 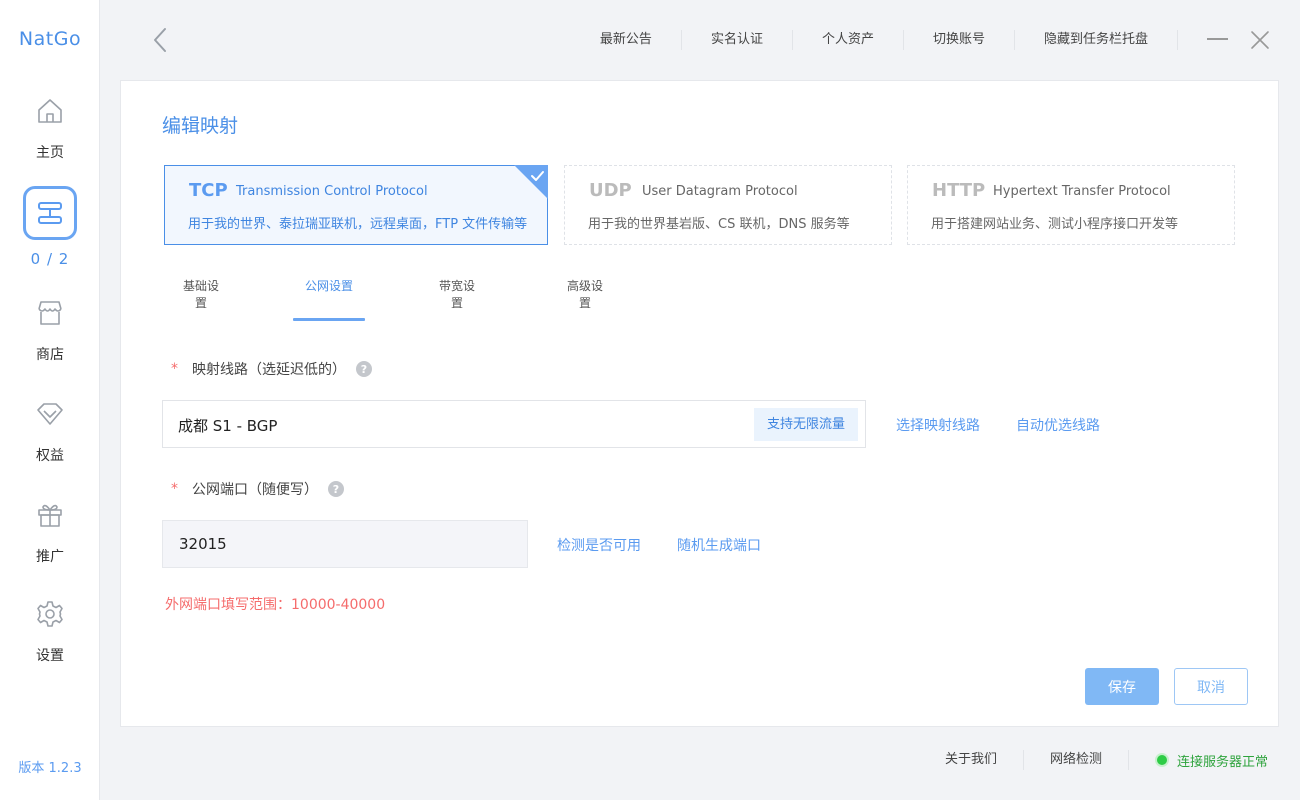 I want to click on app-version: 版本 1.2.3, so click(x=50, y=768).